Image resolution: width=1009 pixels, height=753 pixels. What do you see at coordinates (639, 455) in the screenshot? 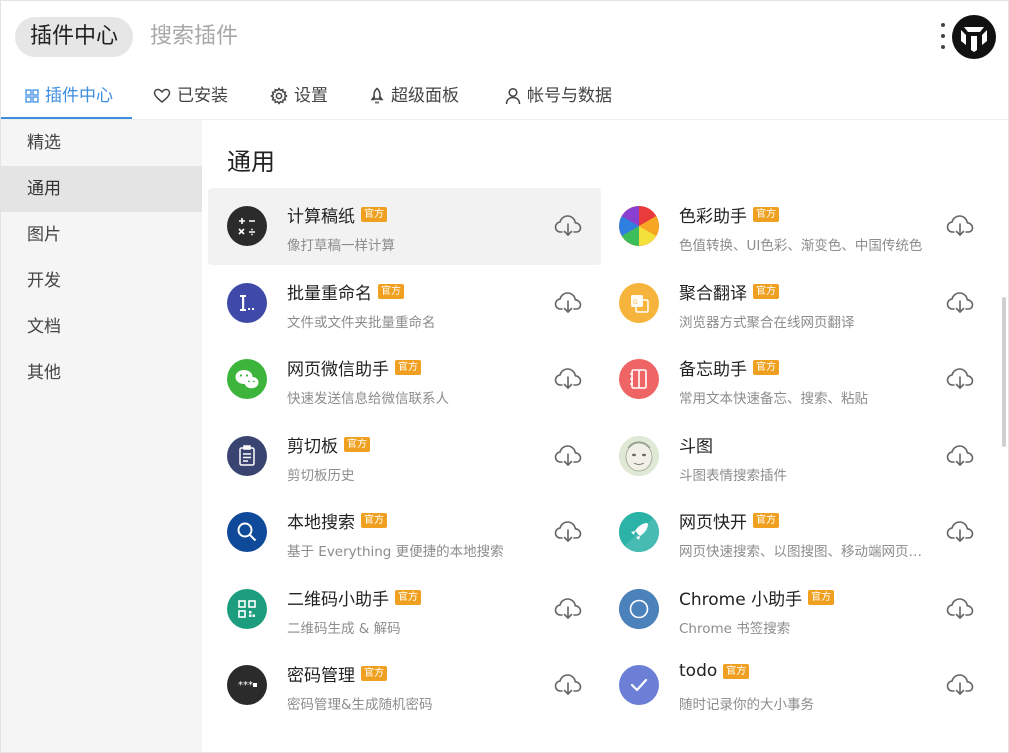
I see `meme-face-icon` at bounding box center [639, 455].